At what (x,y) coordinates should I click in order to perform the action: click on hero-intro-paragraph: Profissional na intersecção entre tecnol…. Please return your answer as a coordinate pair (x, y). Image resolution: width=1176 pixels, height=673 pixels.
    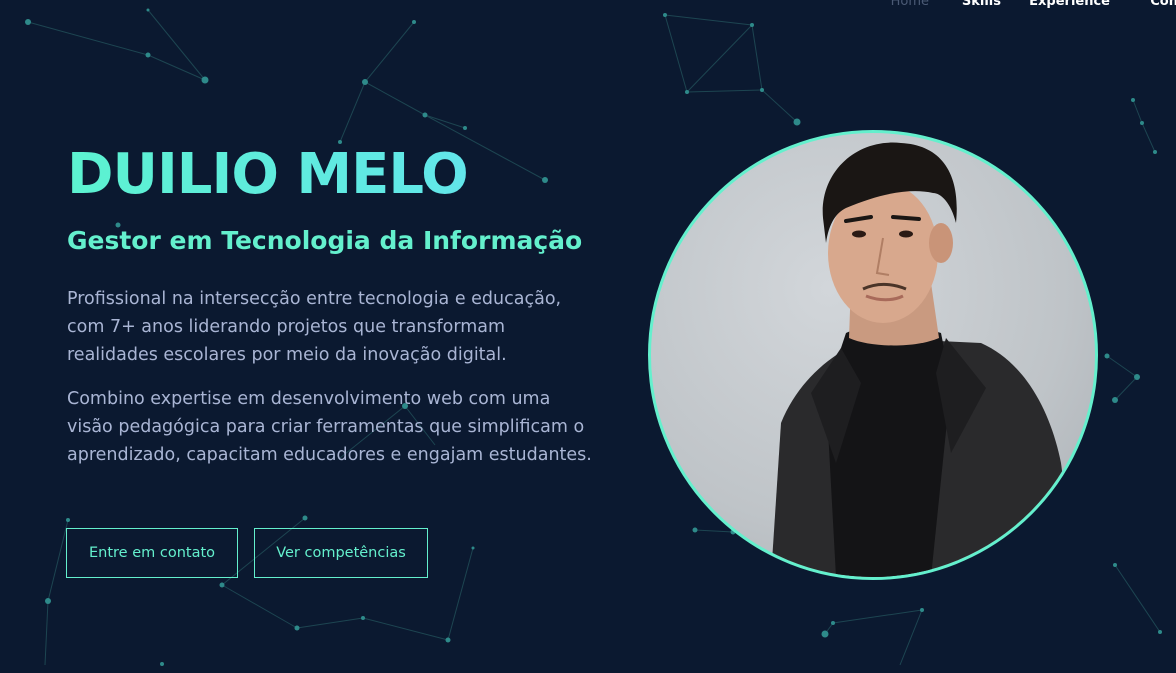
    Looking at the image, I should click on (314, 327).